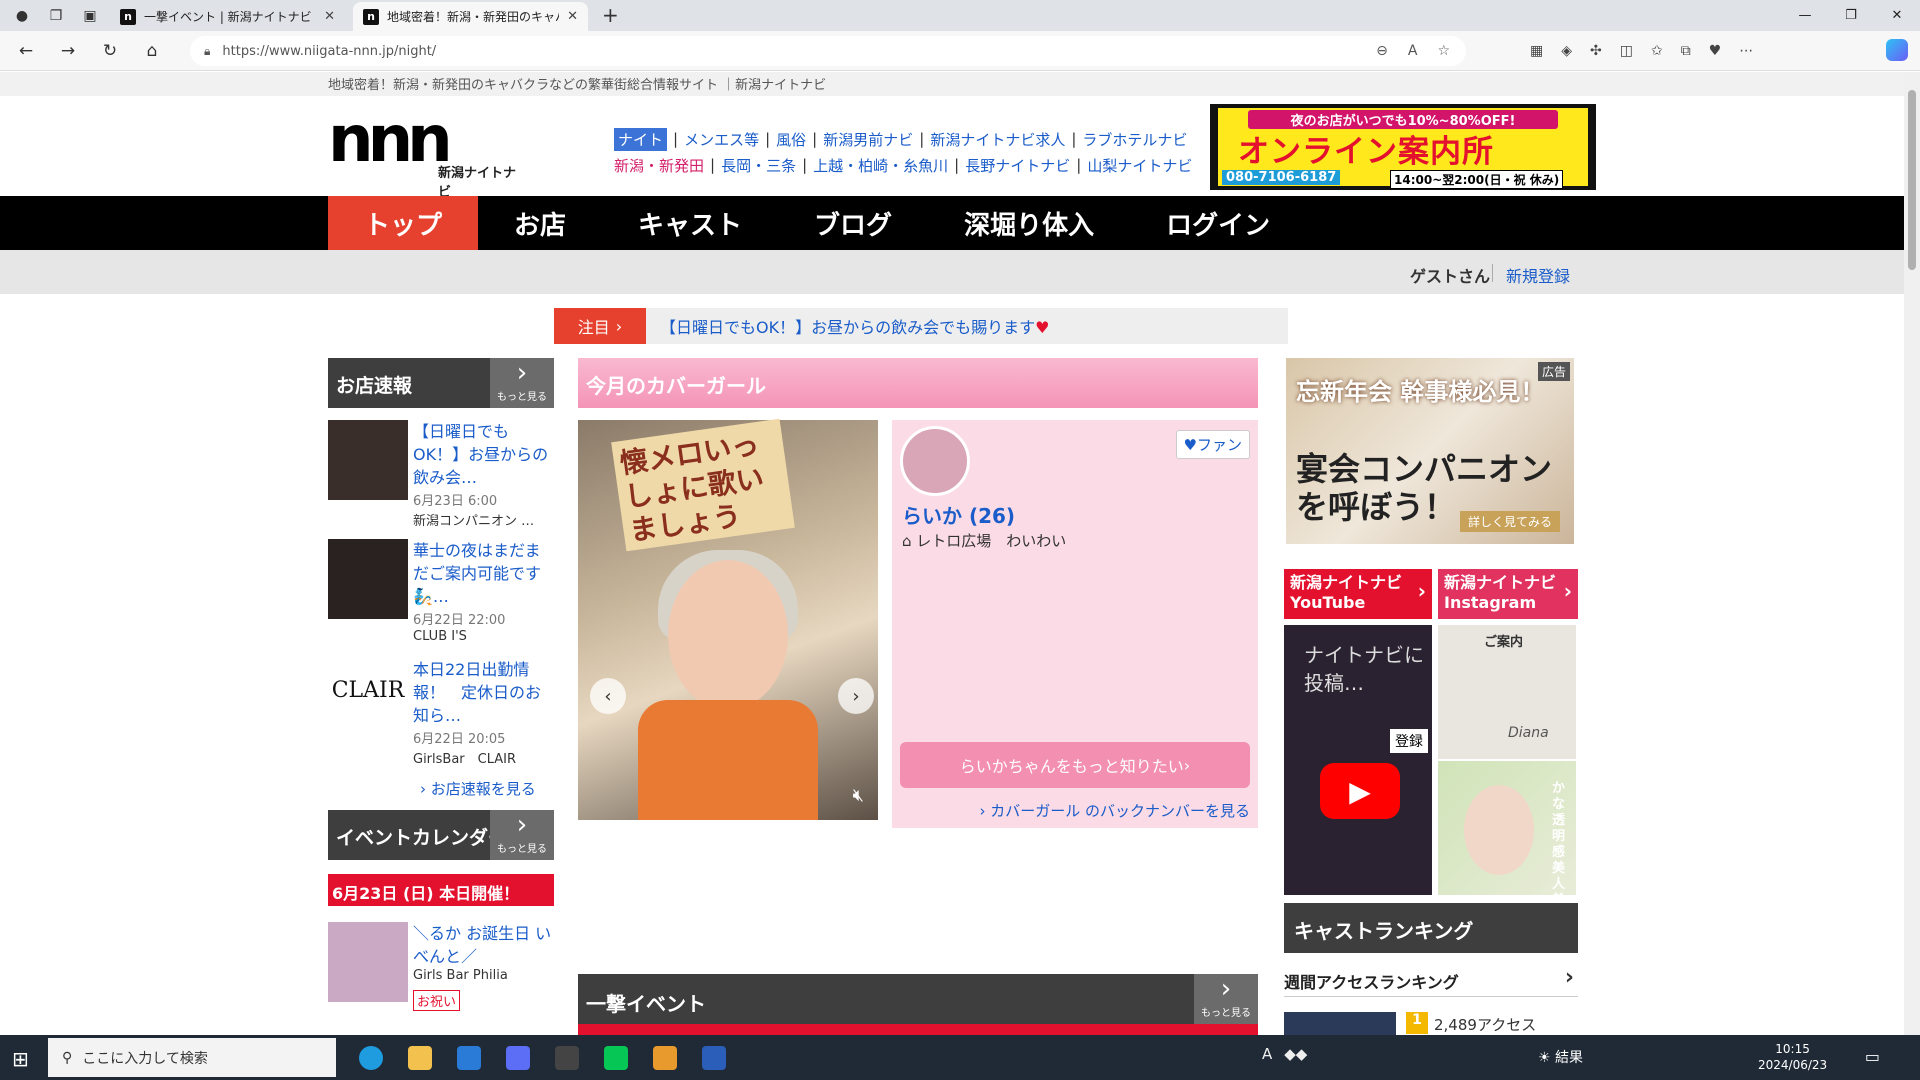  What do you see at coordinates (1536, 51) in the screenshot?
I see `app-icon: ▦` at bounding box center [1536, 51].